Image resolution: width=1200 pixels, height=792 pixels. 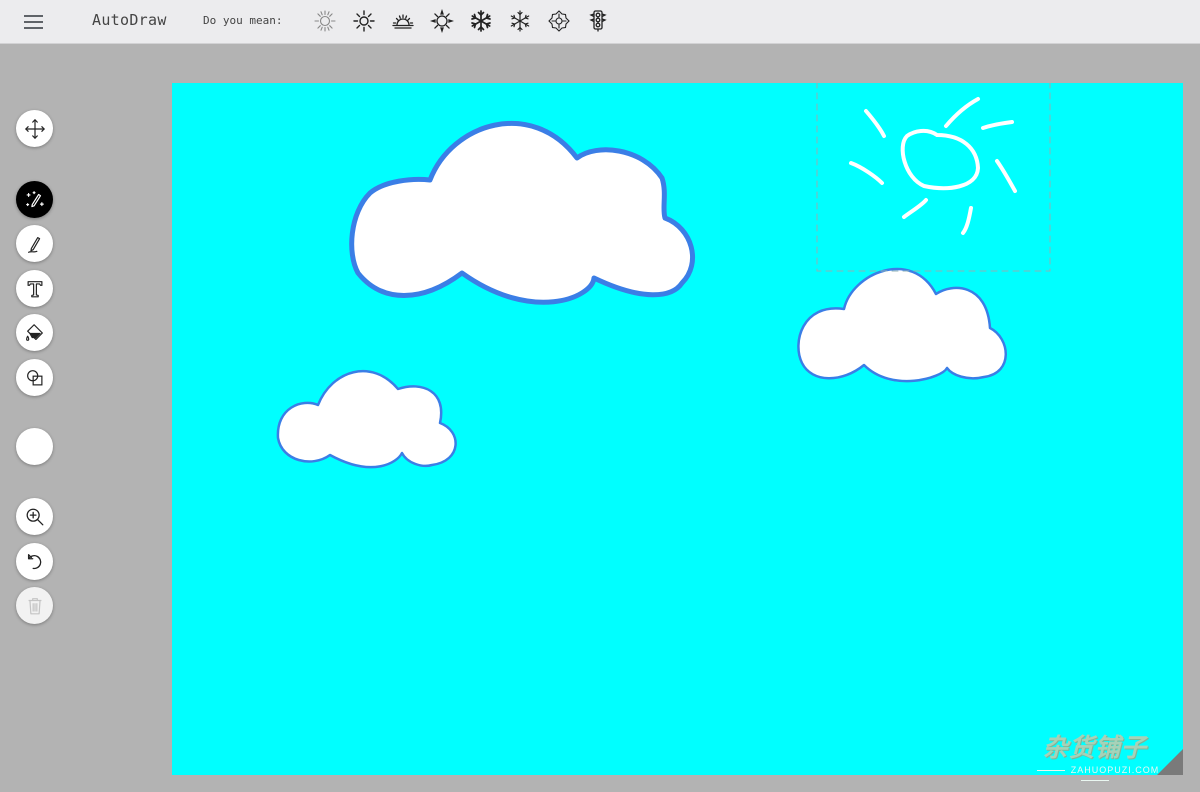 I want to click on text-icon, so click(x=34, y=288).